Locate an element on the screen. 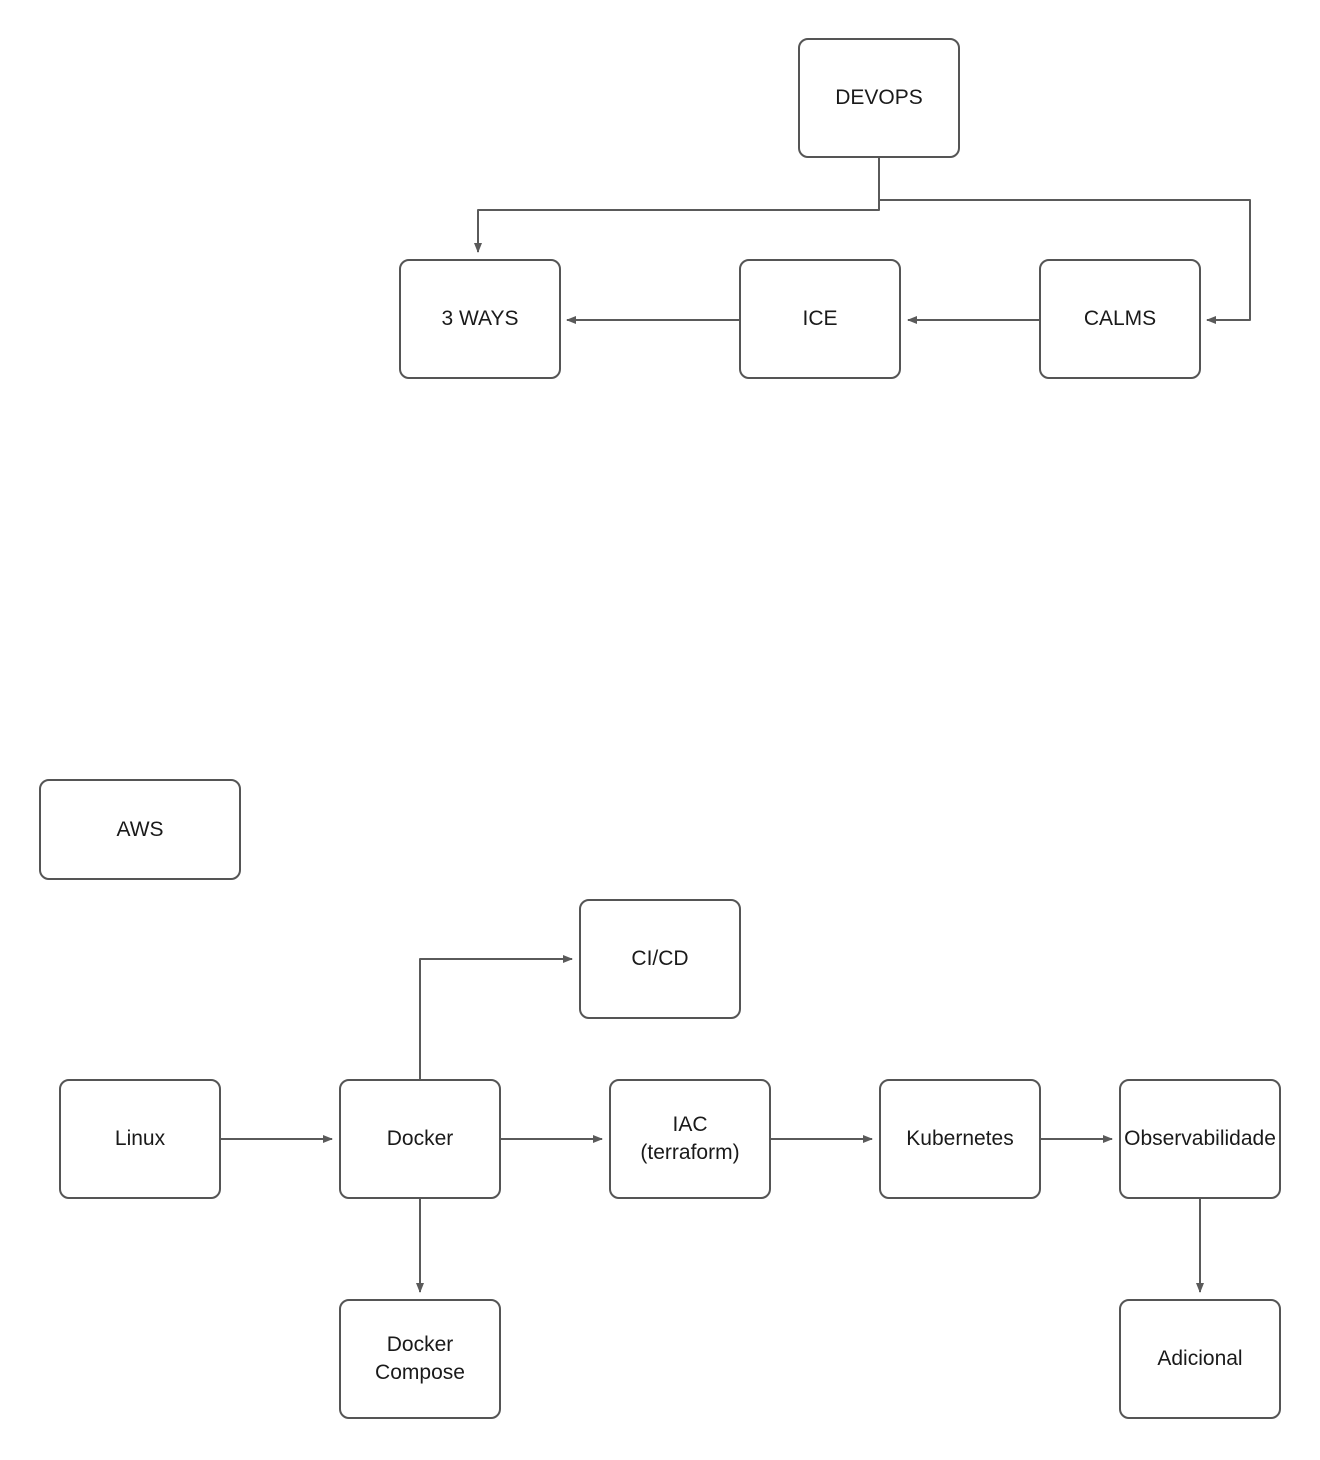 Image resolution: width=1320 pixels, height=1460 pixels. node-label-docker_compose: Docker Compose is located at coordinates (420, 1358).